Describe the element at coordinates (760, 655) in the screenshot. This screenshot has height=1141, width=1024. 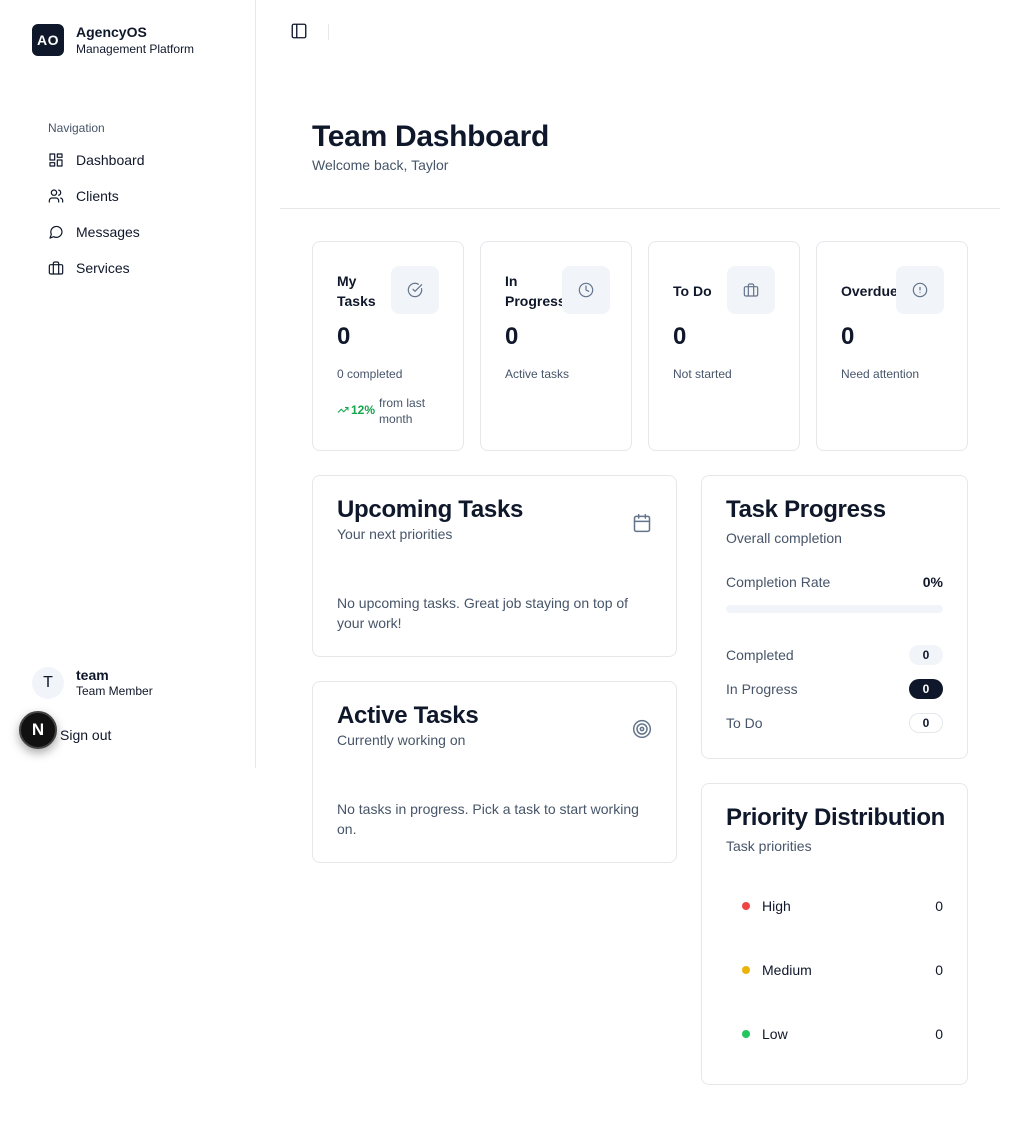
I see `completed-label: Completed` at that location.